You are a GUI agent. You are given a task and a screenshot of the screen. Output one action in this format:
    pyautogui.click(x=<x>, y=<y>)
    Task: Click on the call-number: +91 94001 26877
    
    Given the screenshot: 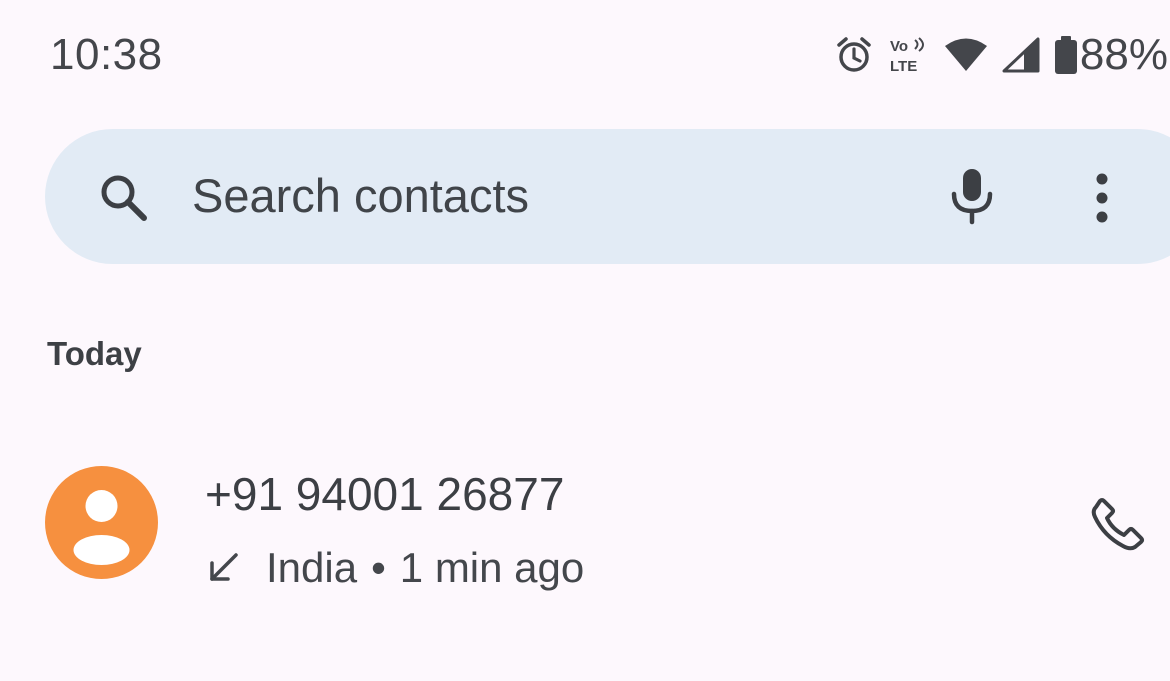 What is the action you would take?
    pyautogui.click(x=385, y=494)
    